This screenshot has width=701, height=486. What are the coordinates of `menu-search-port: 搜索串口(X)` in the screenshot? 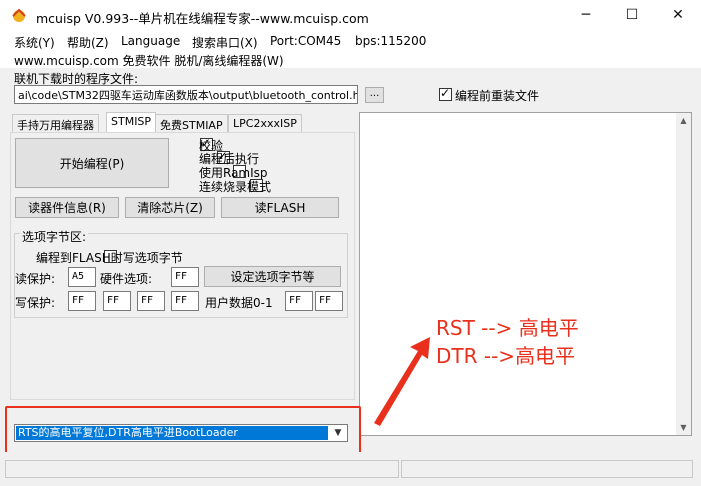 It's located at (225, 42).